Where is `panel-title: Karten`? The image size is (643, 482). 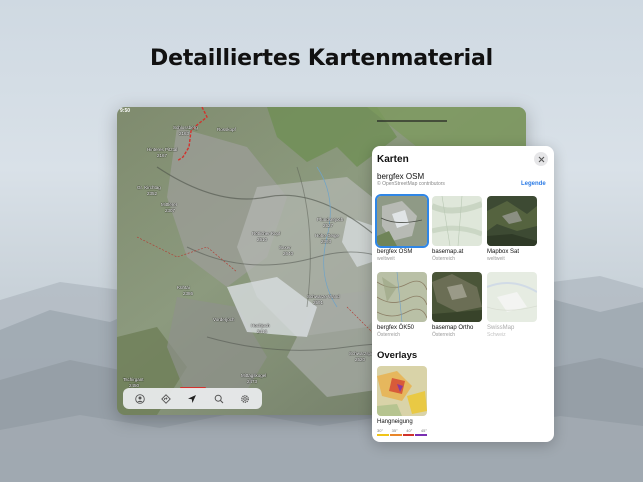 panel-title: Karten is located at coordinates (393, 159).